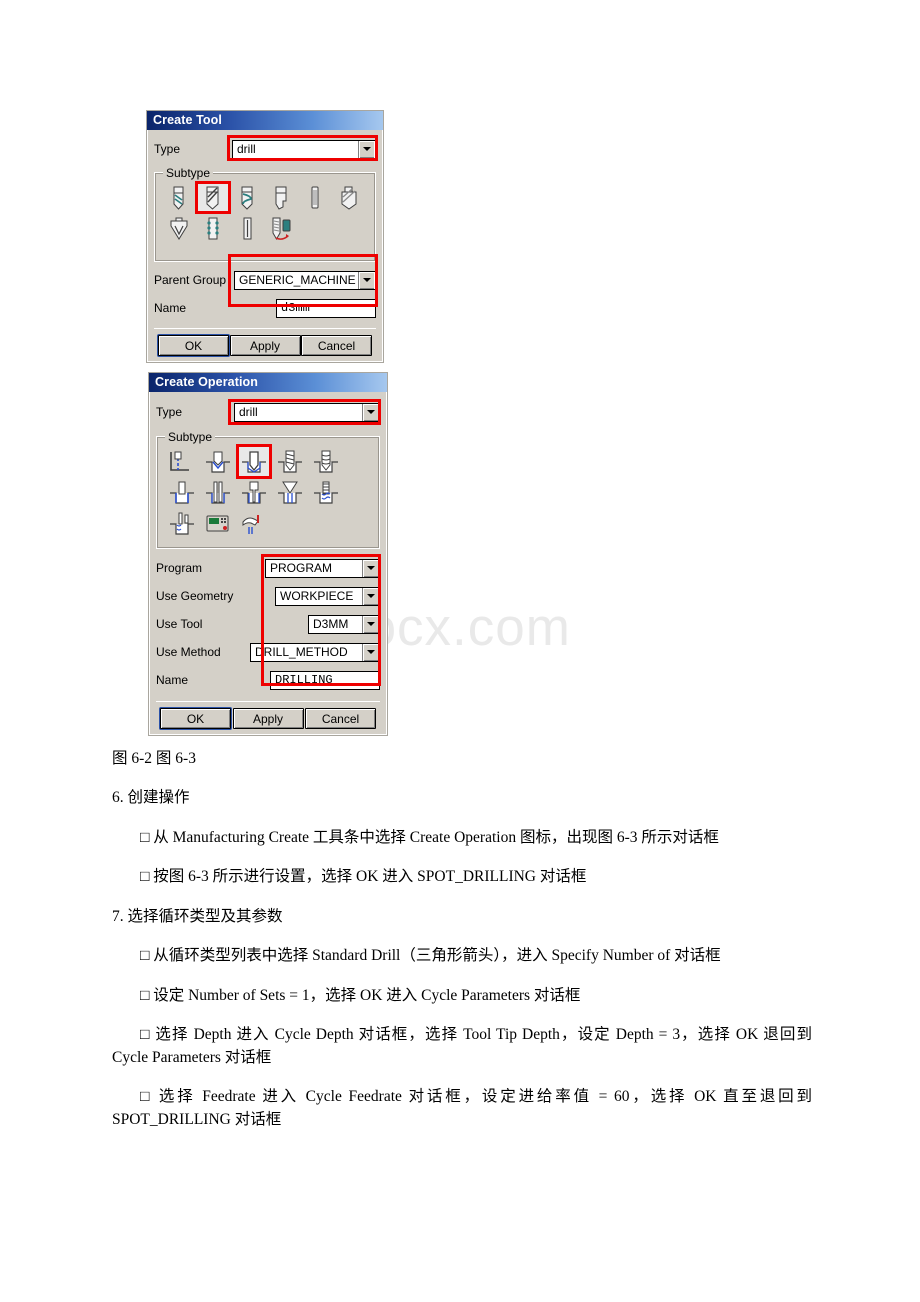 Image resolution: width=920 pixels, height=1302 pixels. I want to click on create-tool-cancel-button: Cancel, so click(336, 345).